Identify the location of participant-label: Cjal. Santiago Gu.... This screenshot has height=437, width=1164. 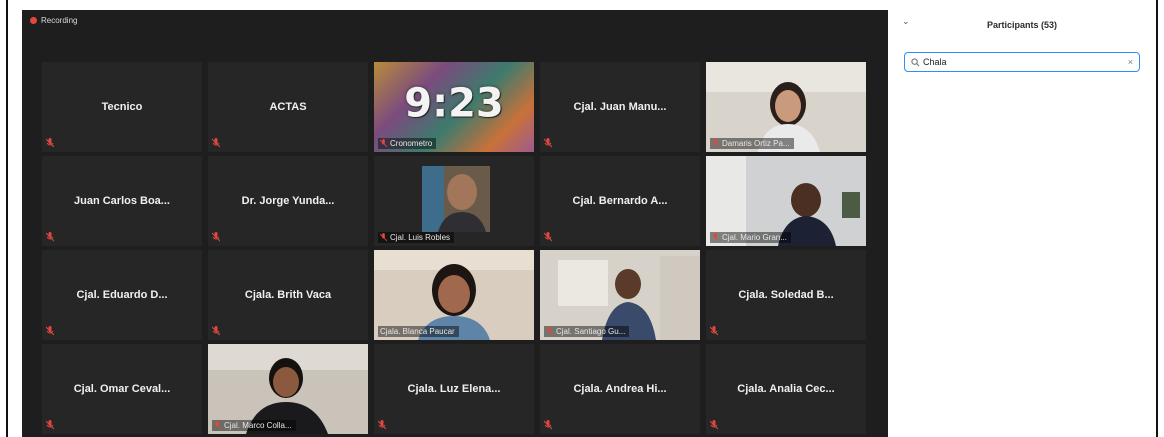
(587, 331).